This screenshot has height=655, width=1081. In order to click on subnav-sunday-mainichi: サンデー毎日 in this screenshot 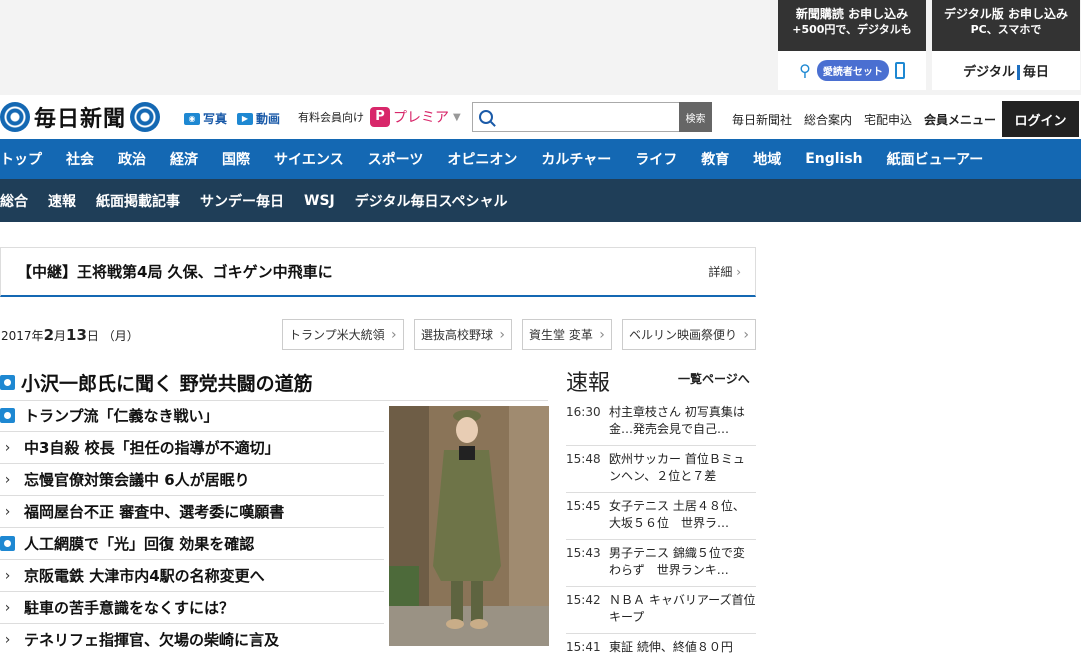, I will do `click(242, 201)`.